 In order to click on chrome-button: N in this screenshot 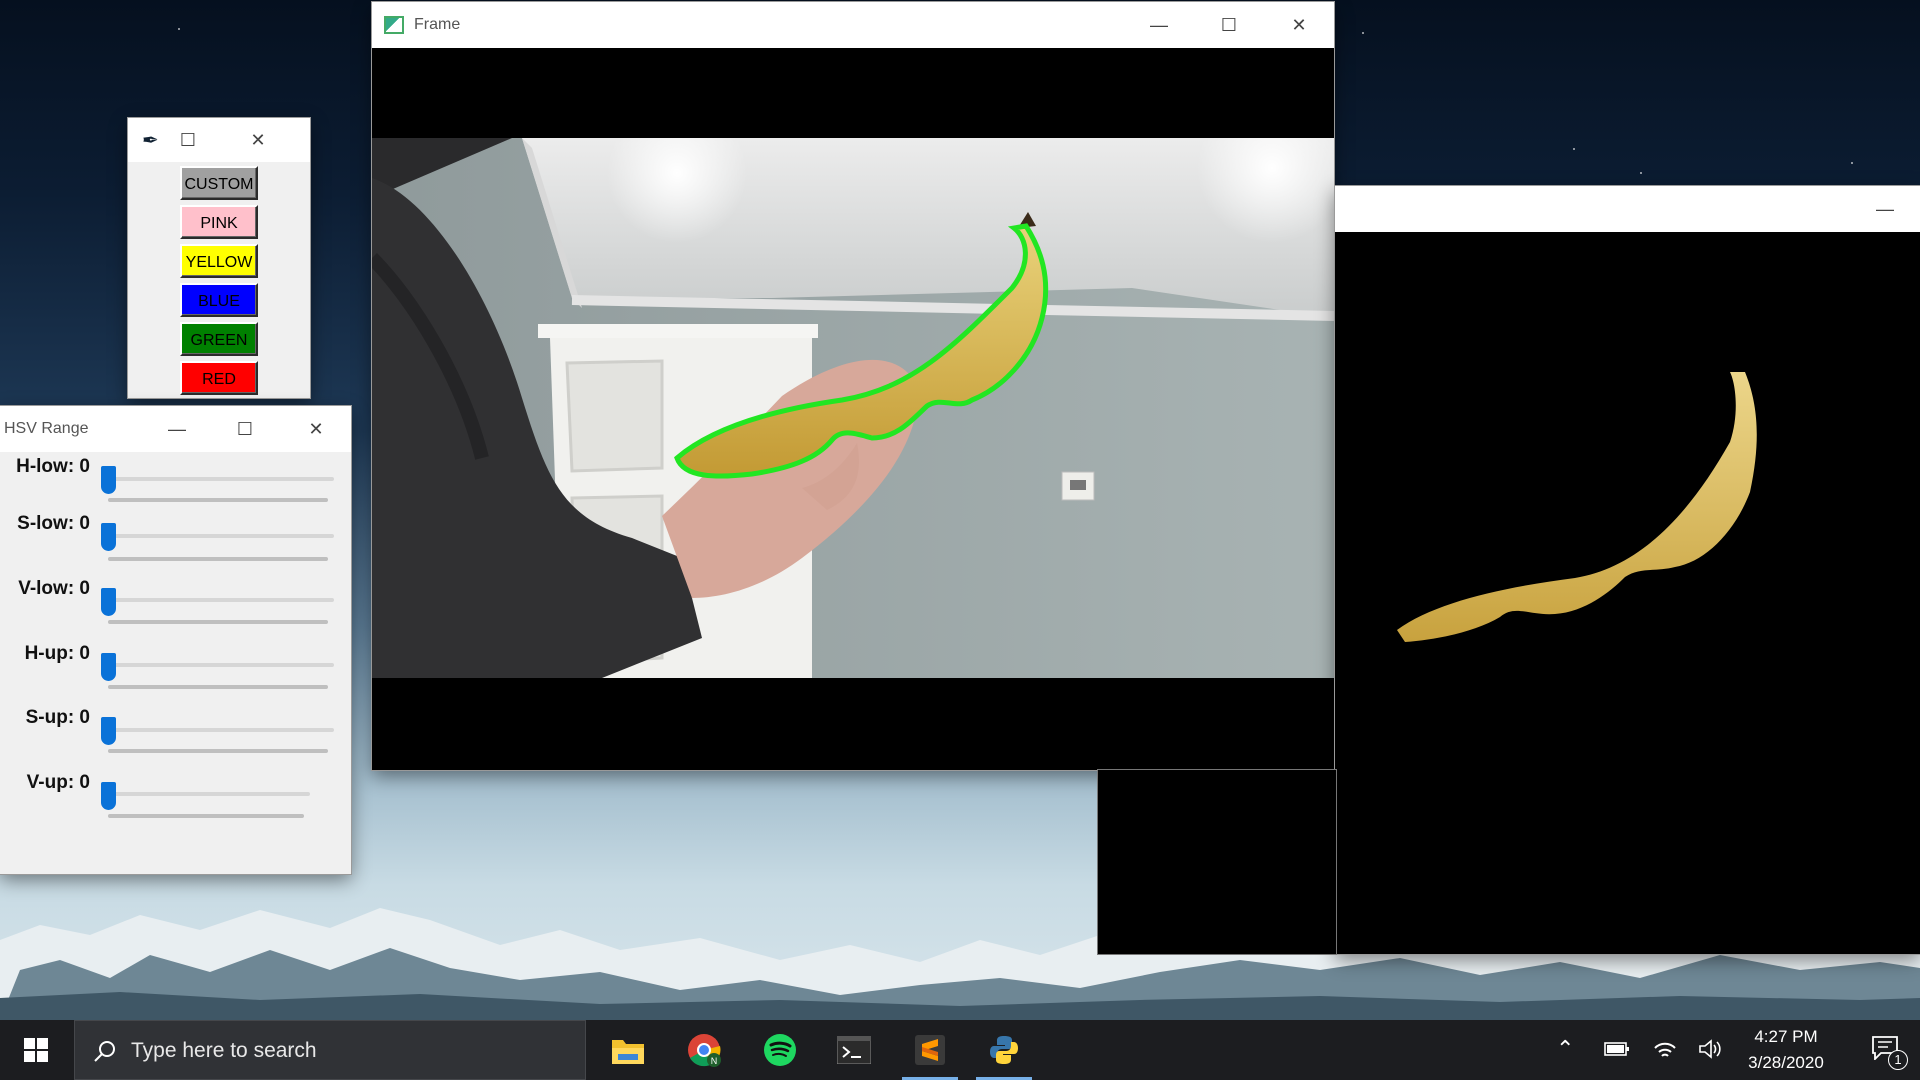, I will do `click(704, 1050)`.